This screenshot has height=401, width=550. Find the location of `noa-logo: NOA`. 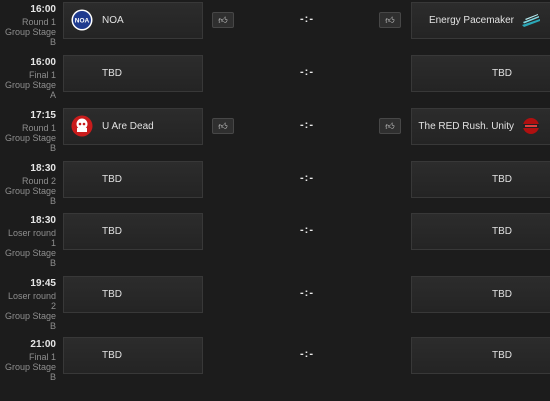

noa-logo: NOA is located at coordinates (82, 20).